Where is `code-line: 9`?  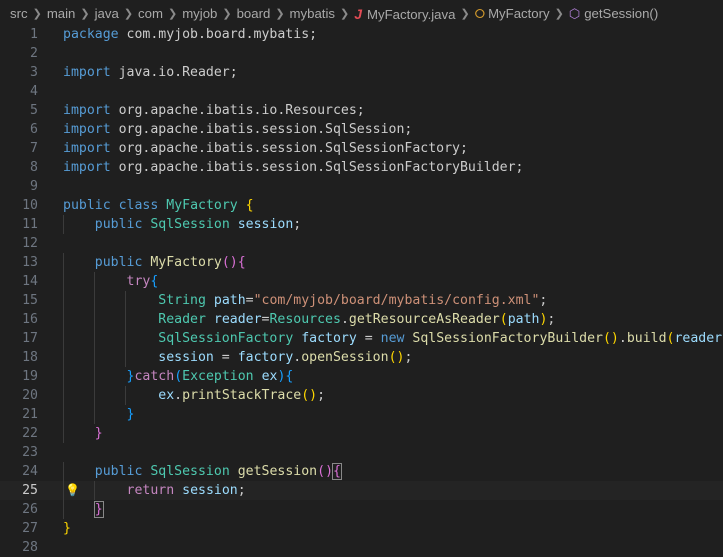 code-line: 9 is located at coordinates (361, 186).